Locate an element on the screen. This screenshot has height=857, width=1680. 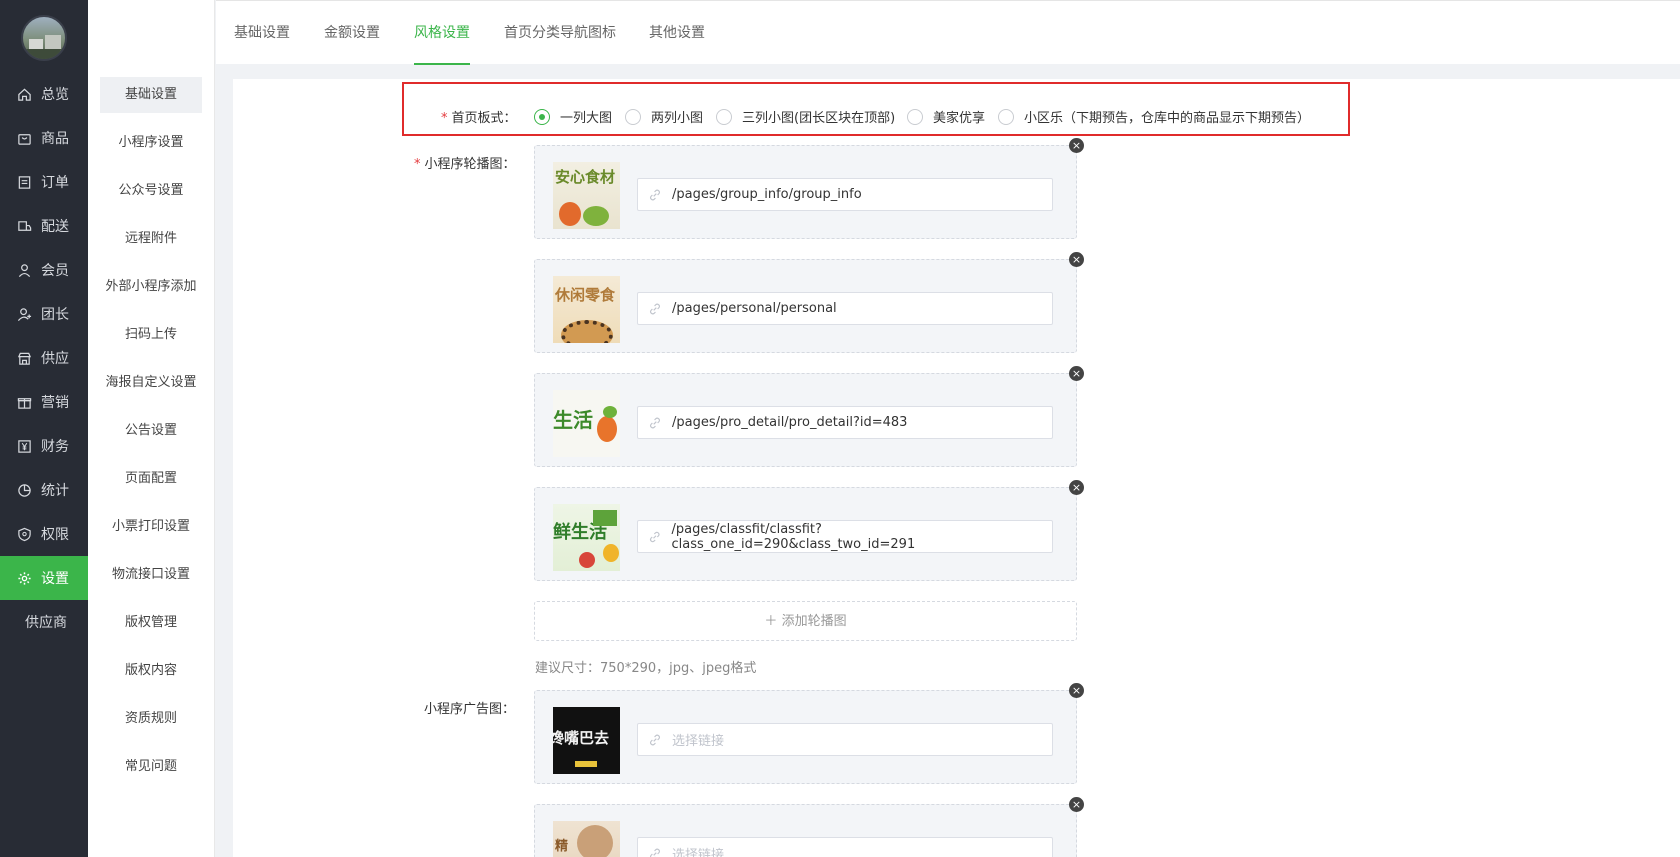
main-nav: 总览 商品 订单 配送 会员 团长 供应 营销 财务 统计 权限 设置 供应商 is located at coordinates (44, 358).